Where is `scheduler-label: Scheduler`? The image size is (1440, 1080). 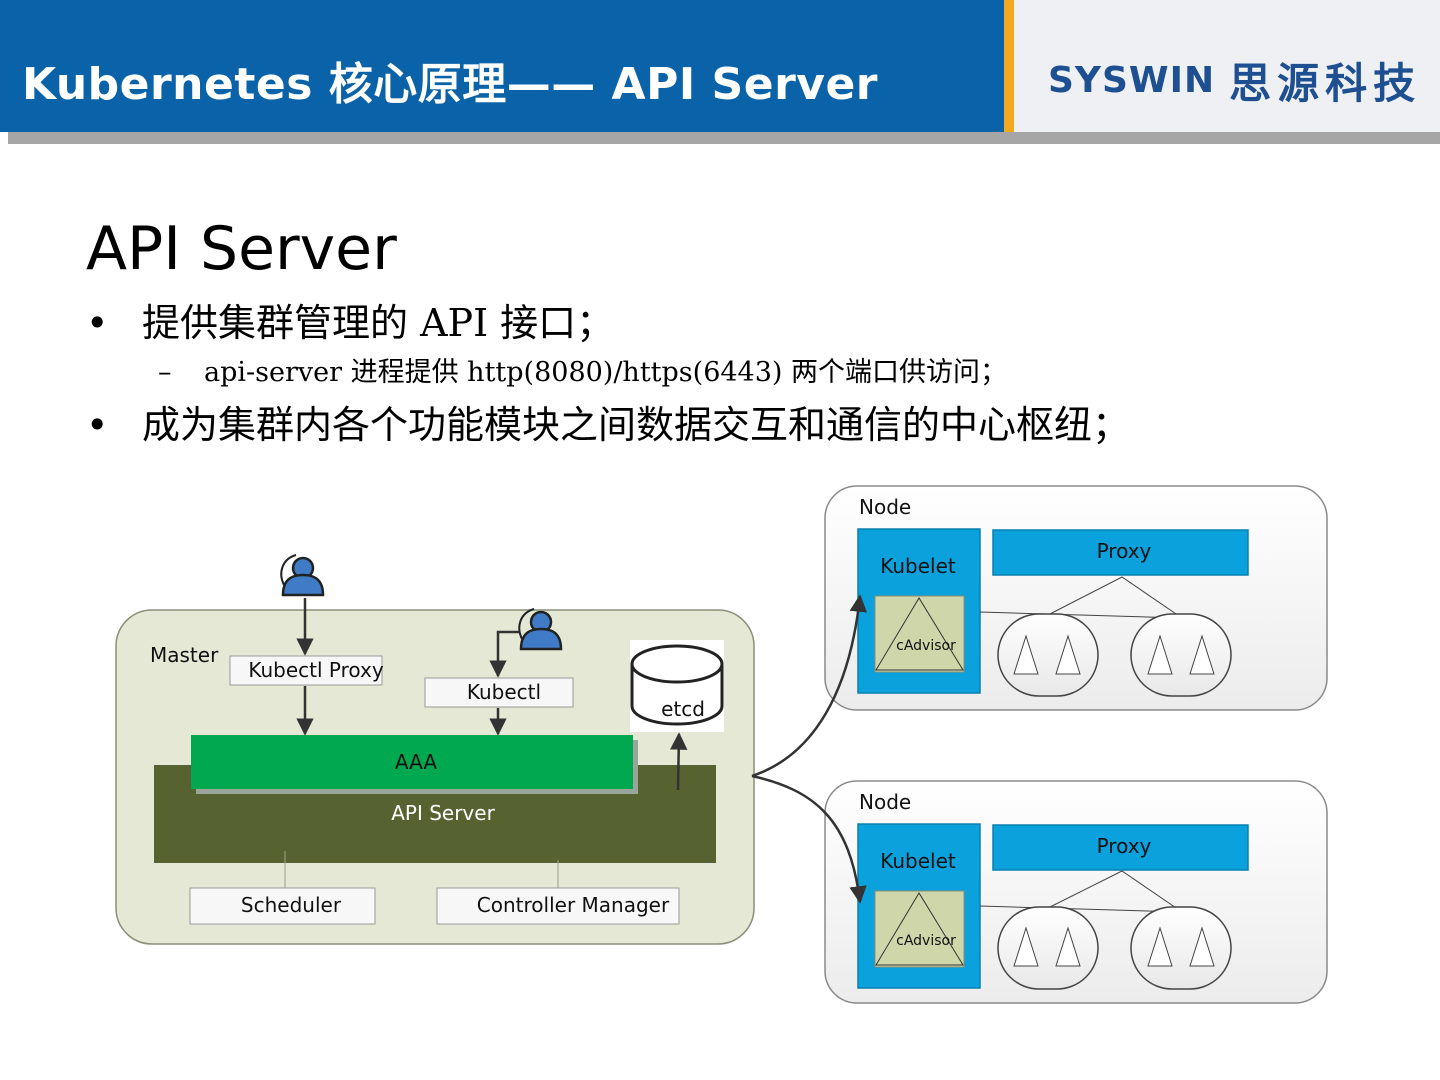 scheduler-label: Scheduler is located at coordinates (291, 905).